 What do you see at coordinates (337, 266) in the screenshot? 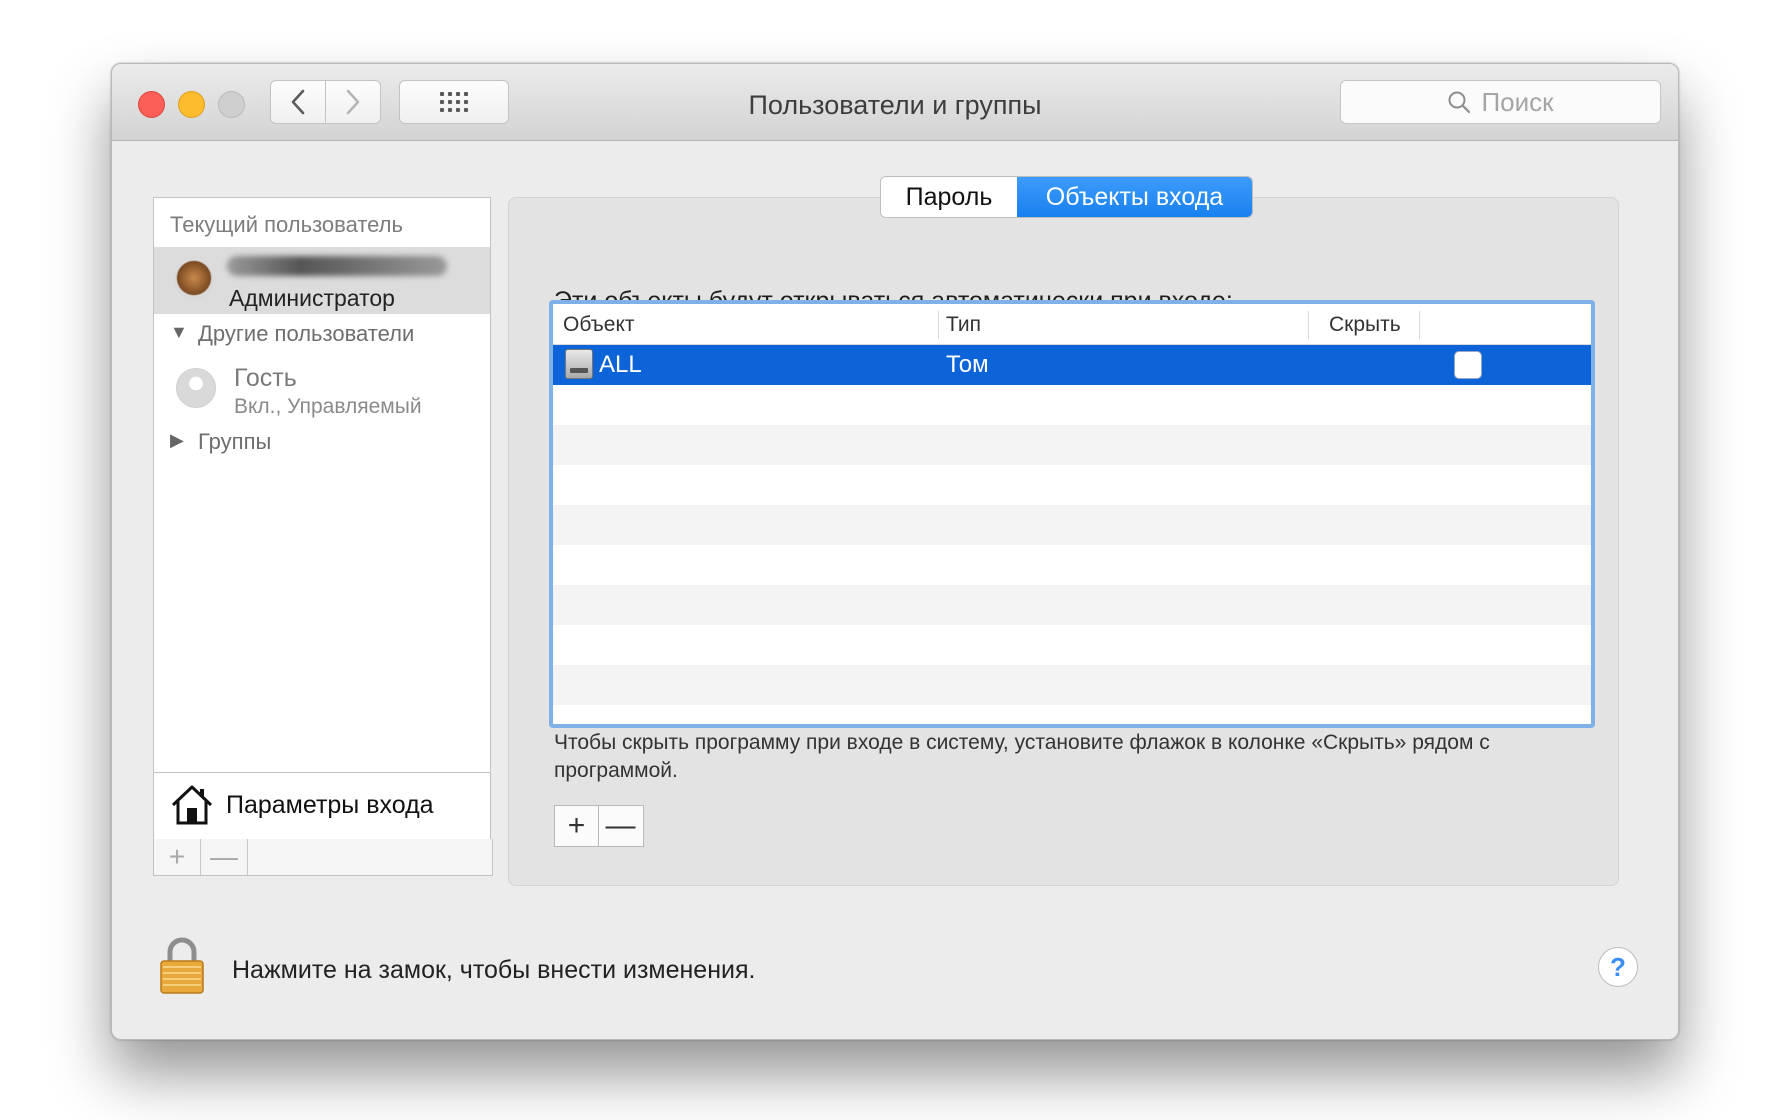
I see `user-name-redacted` at bounding box center [337, 266].